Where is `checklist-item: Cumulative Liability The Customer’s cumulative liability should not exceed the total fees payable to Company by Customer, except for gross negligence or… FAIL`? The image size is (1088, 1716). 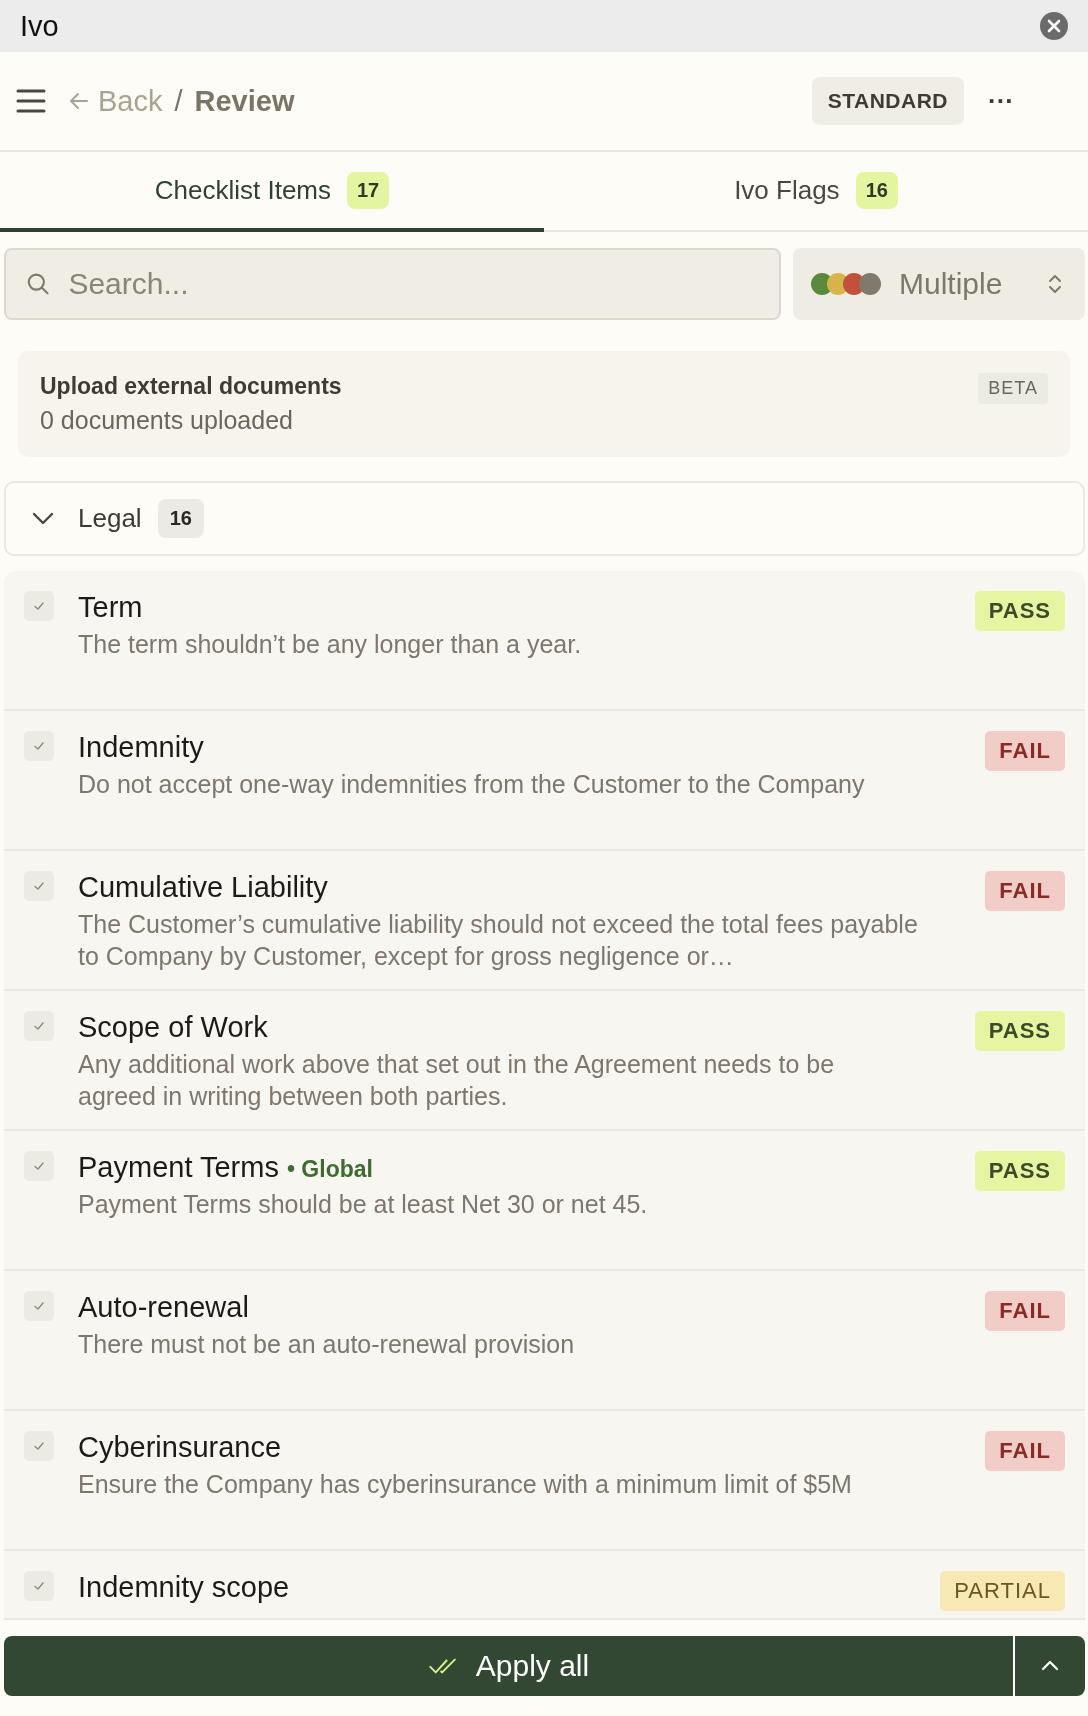
checklist-item: Cumulative Liability The Customer’s cumulative liability should not exceed the total fees payable to Company by Customer, except for gross negligence or… FAIL is located at coordinates (544, 921).